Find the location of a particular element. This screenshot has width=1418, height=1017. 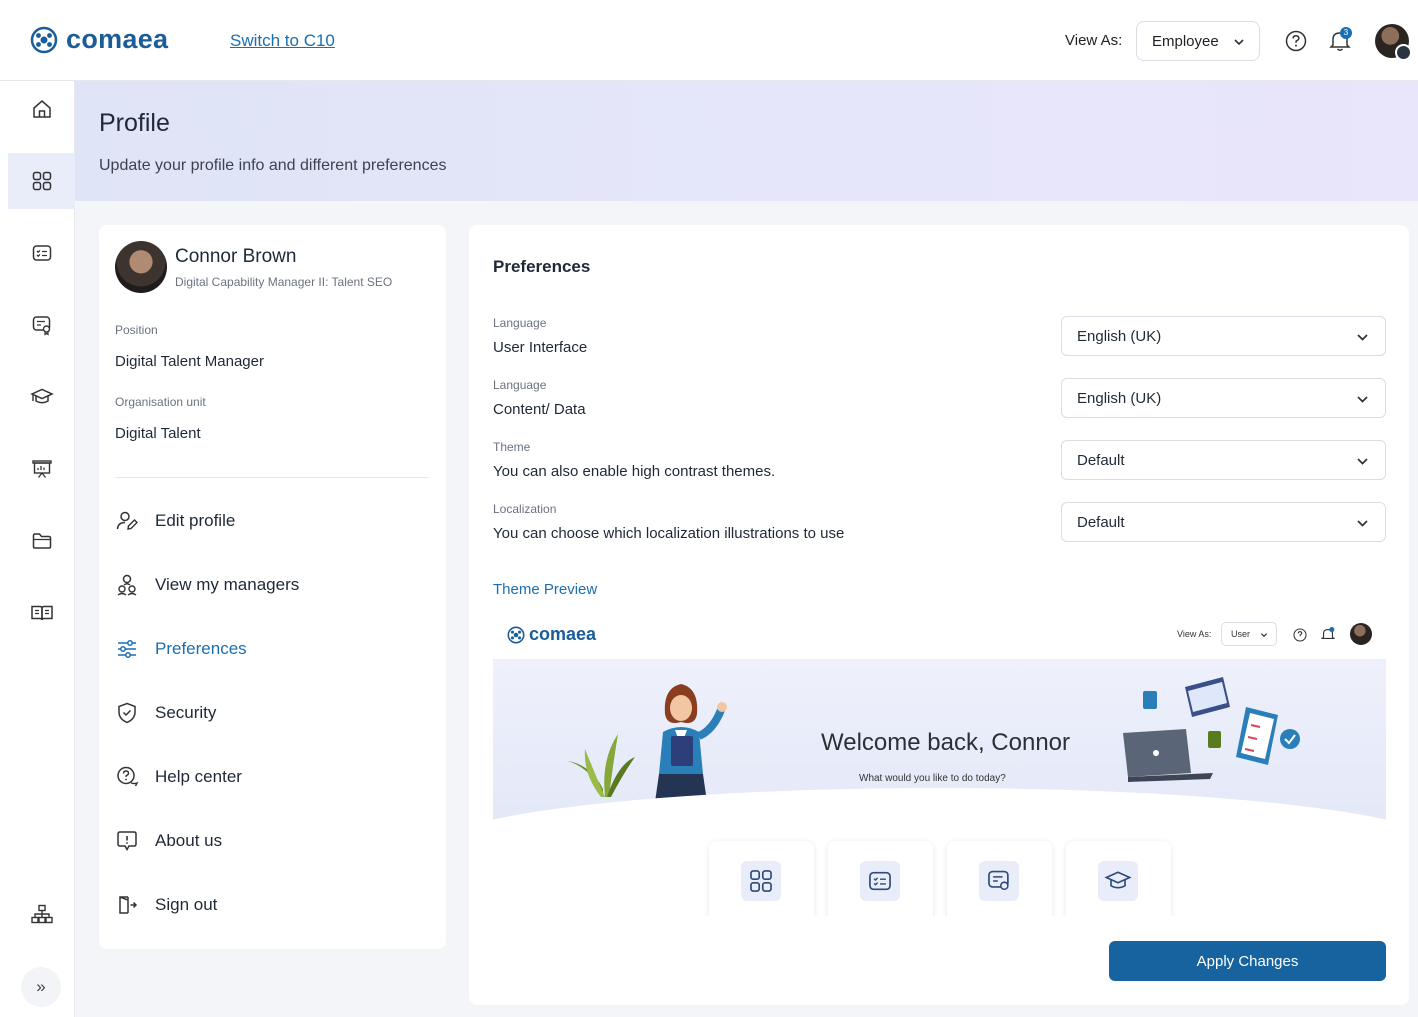

preview-curve is located at coordinates (939, 852).